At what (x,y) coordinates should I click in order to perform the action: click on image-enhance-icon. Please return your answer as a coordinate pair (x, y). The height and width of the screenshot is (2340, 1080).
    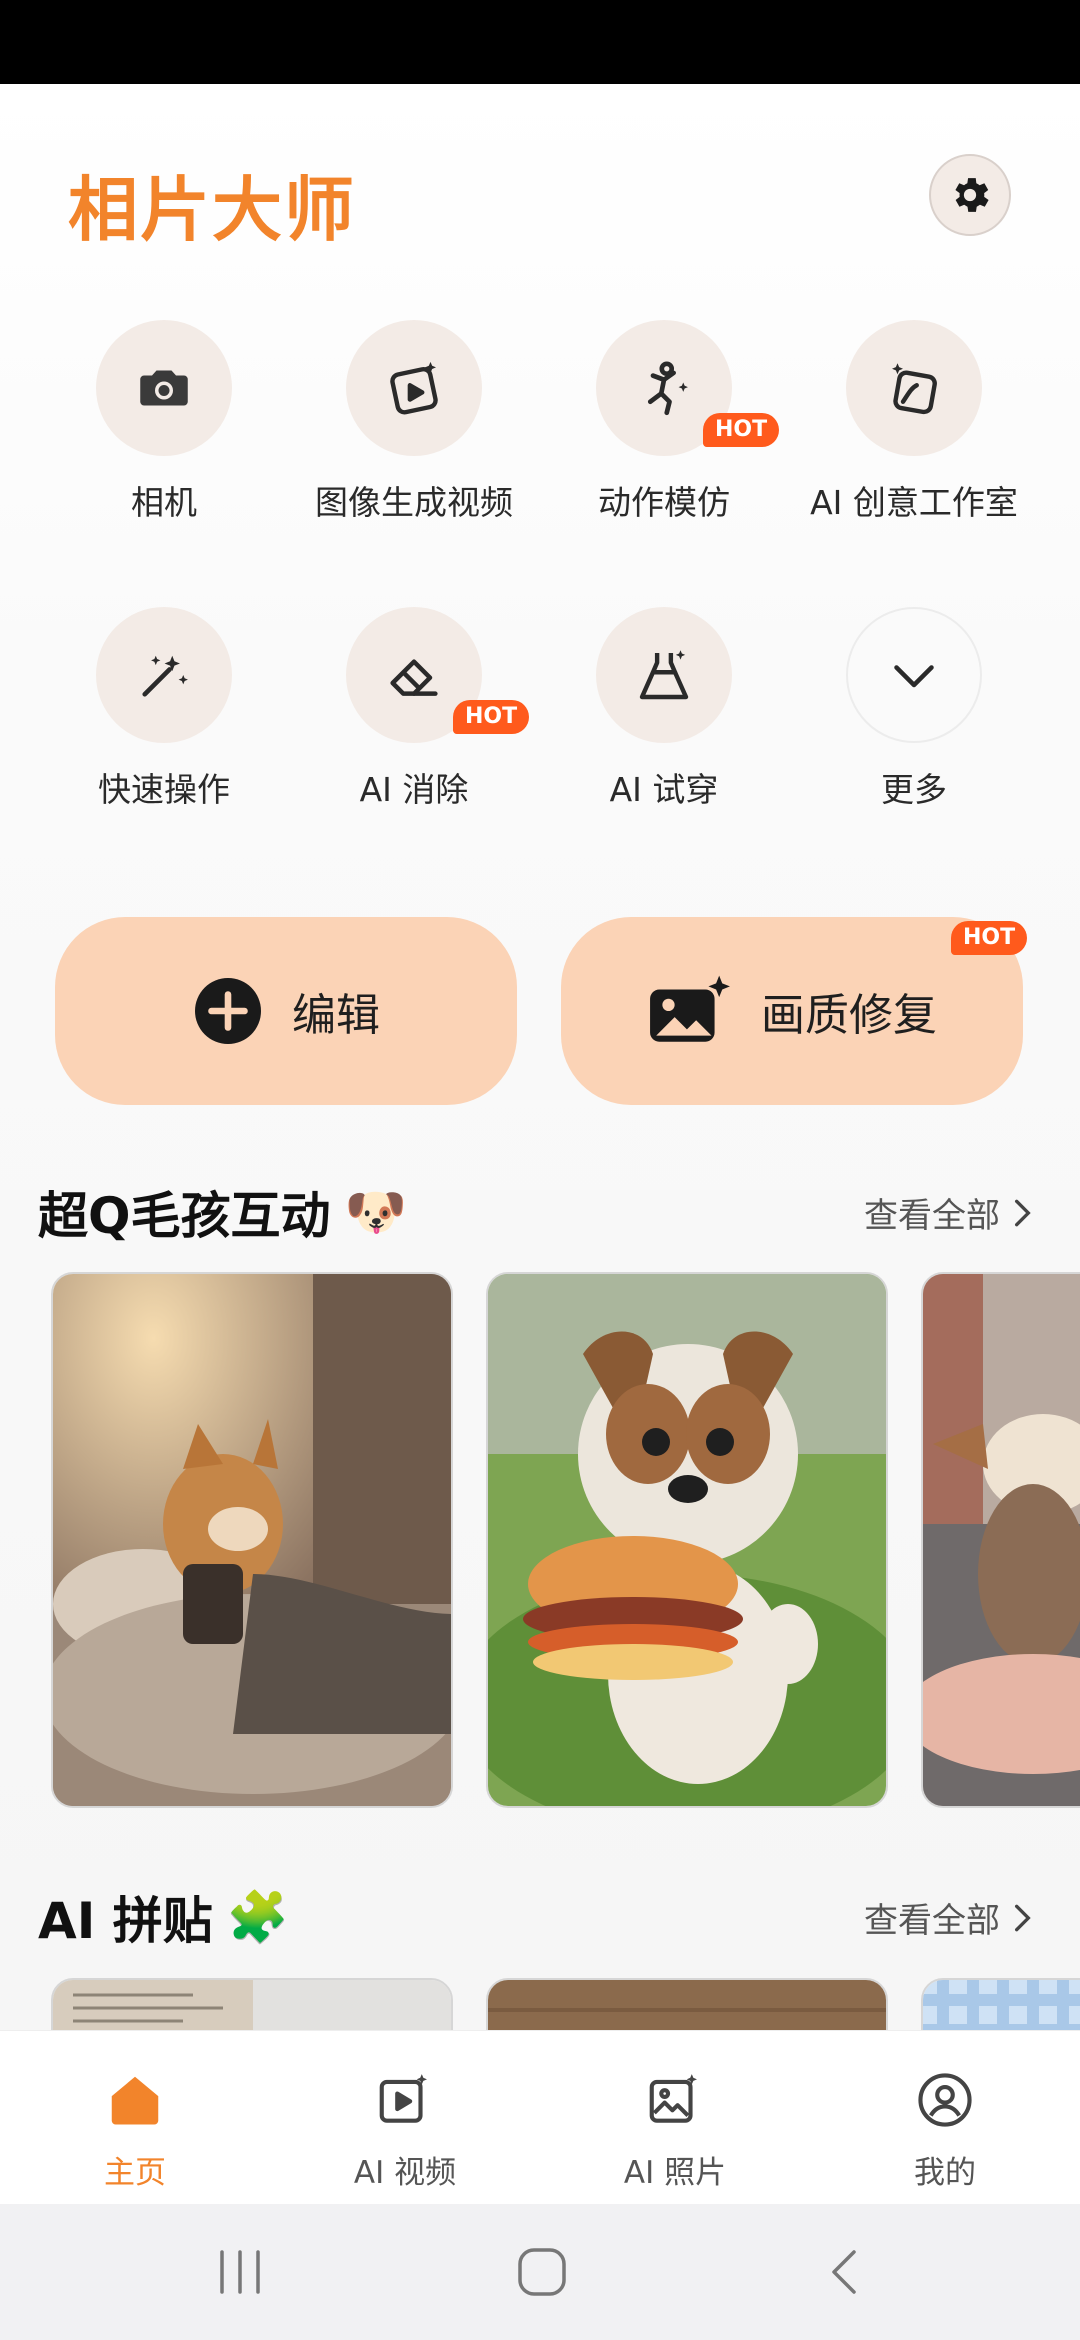
    Looking at the image, I should click on (690, 1008).